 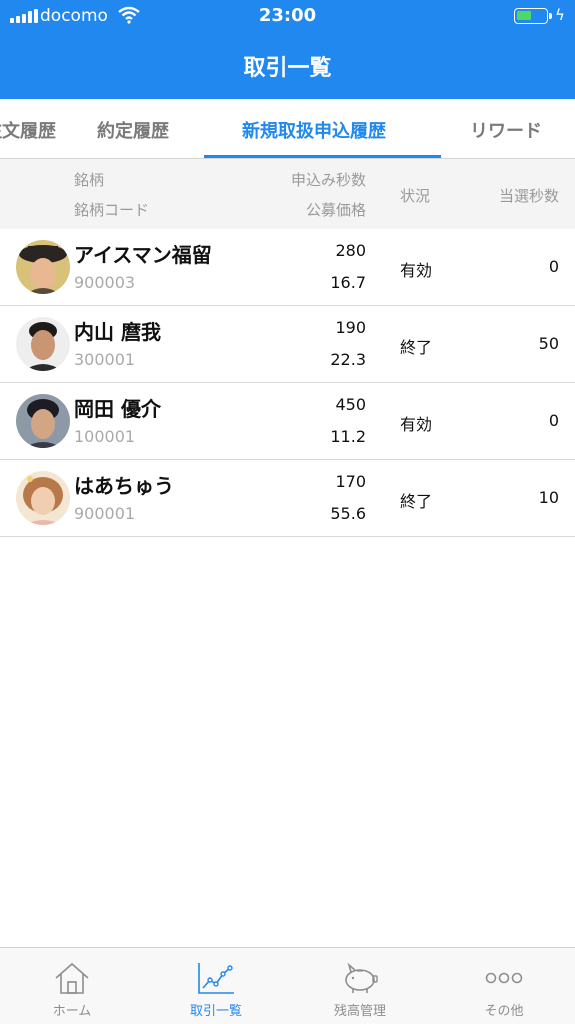 I want to click on tab-more: その他, so click(x=503, y=986).